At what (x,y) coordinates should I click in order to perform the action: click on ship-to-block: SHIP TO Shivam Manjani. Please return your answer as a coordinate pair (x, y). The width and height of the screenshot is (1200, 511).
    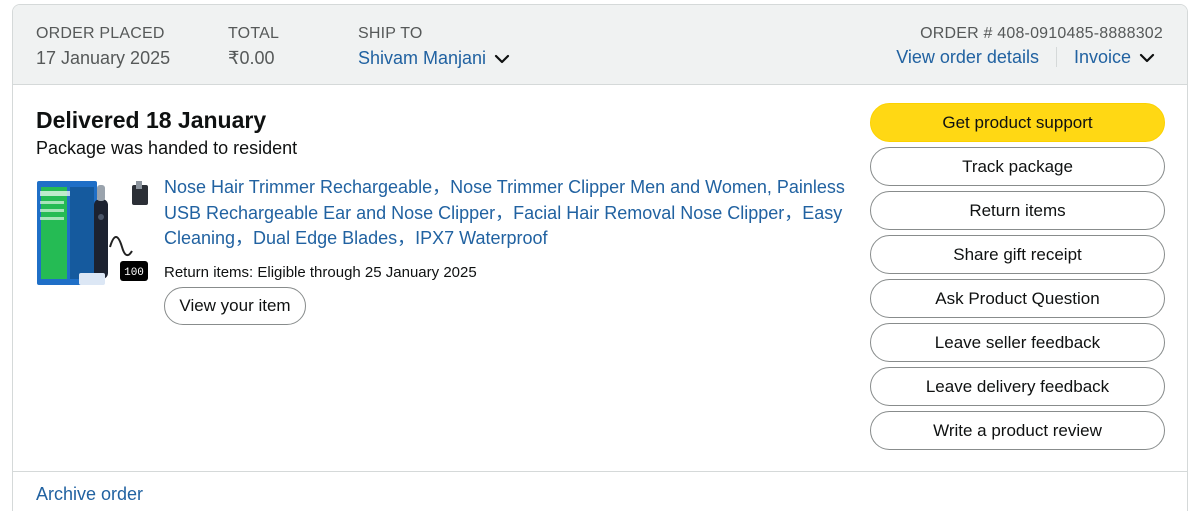
    Looking at the image, I should click on (435, 47).